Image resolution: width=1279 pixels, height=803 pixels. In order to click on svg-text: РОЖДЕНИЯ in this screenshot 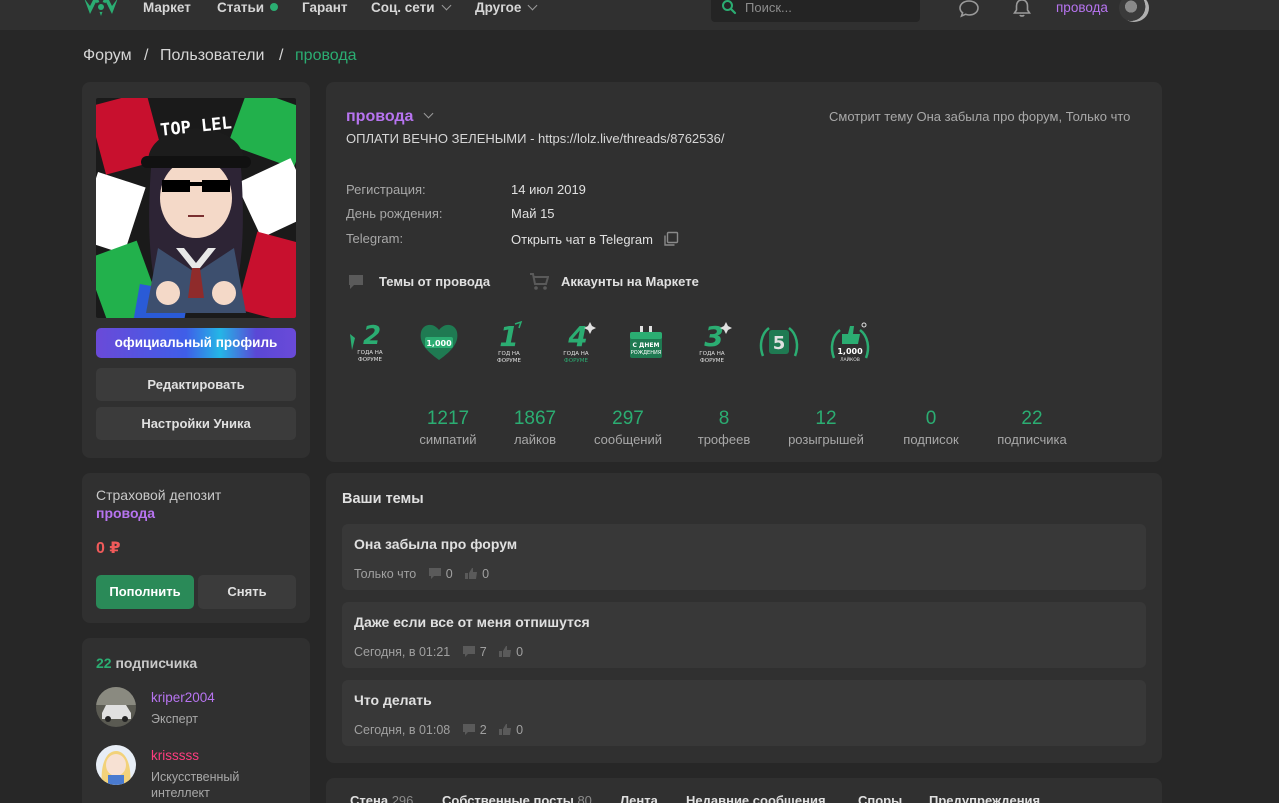, I will do `click(646, 353)`.